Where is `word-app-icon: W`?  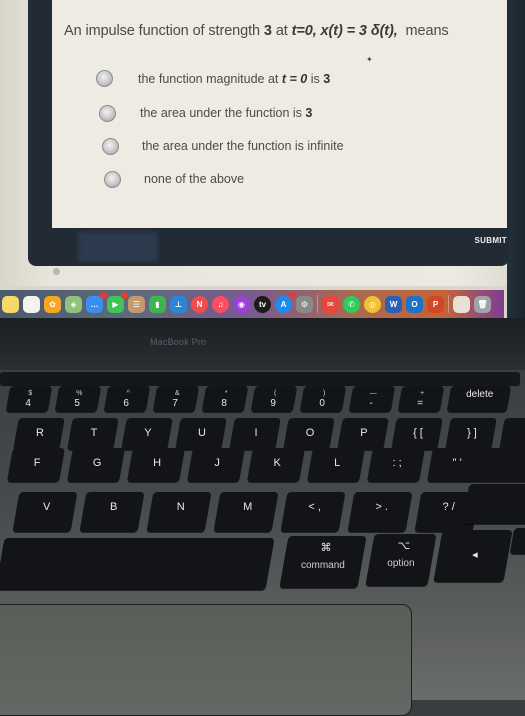 word-app-icon: W is located at coordinates (393, 304).